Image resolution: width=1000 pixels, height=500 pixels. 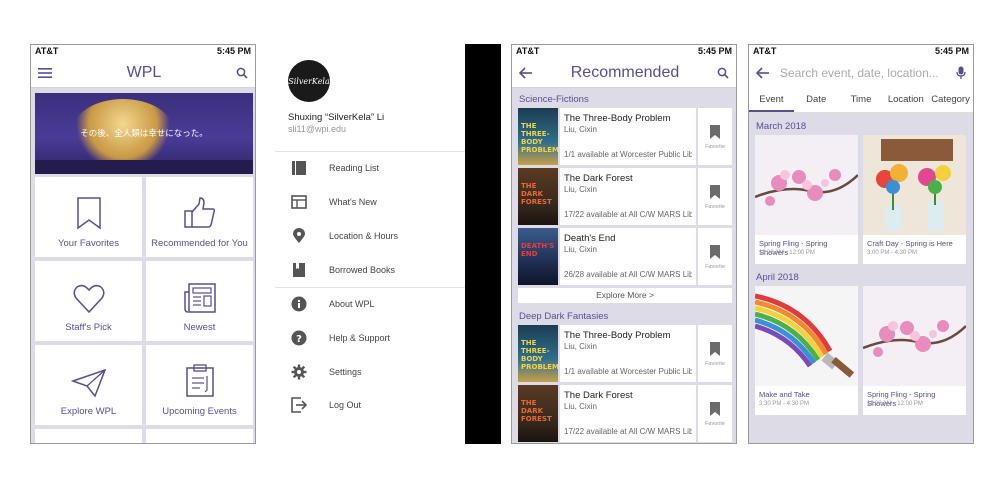 I want to click on tab-event: Event, so click(x=771, y=100).